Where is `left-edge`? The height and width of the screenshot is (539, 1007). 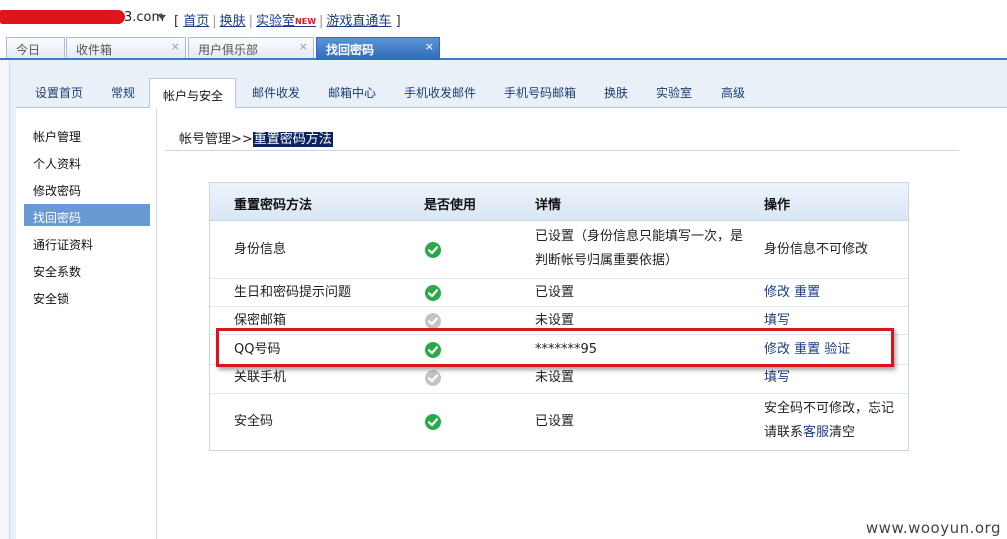 left-edge is located at coordinates (5, 299).